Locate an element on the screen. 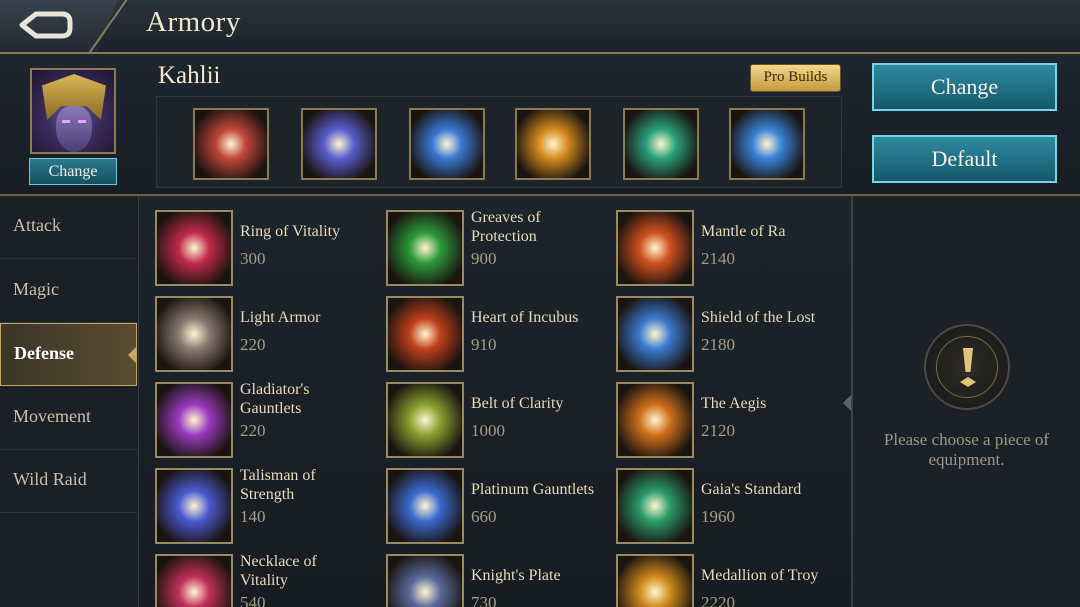 Image resolution: width=1080 pixels, height=607 pixels. item-price: 1960 is located at coordinates (718, 516).